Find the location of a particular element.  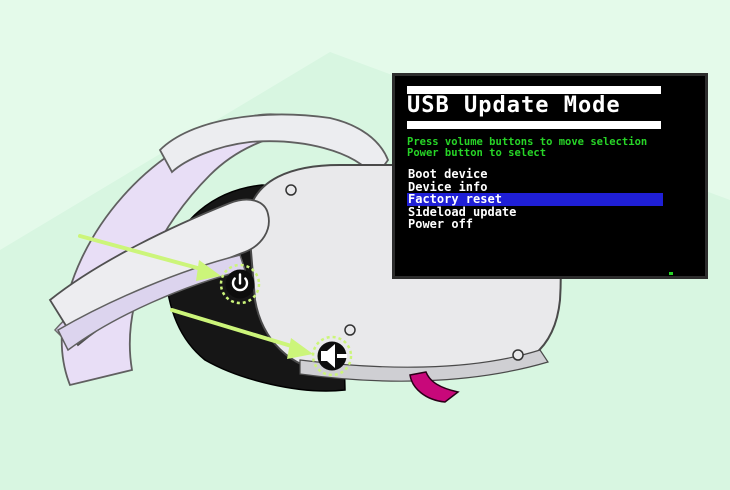

menu-item-boot-device: Boot device is located at coordinates (535, 174).